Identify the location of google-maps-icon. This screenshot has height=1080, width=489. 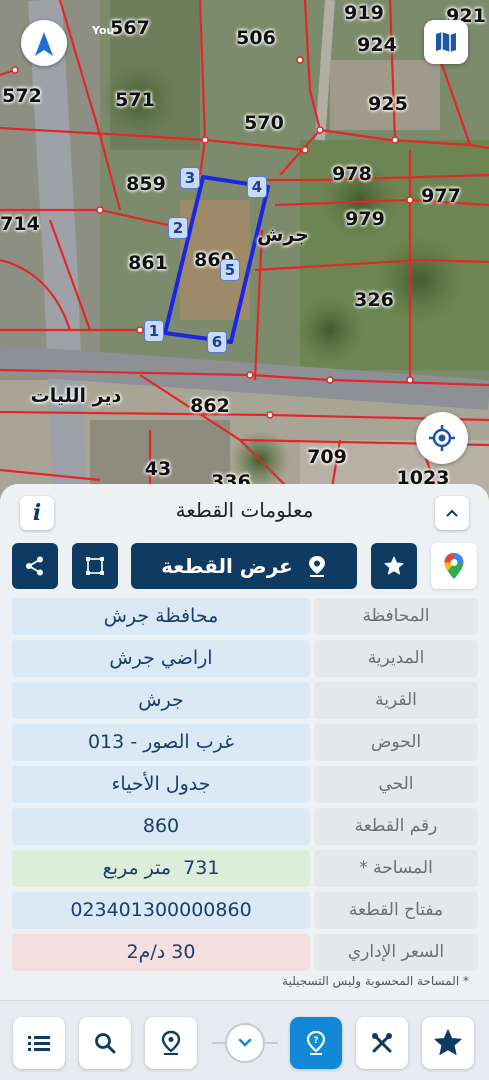
(454, 566).